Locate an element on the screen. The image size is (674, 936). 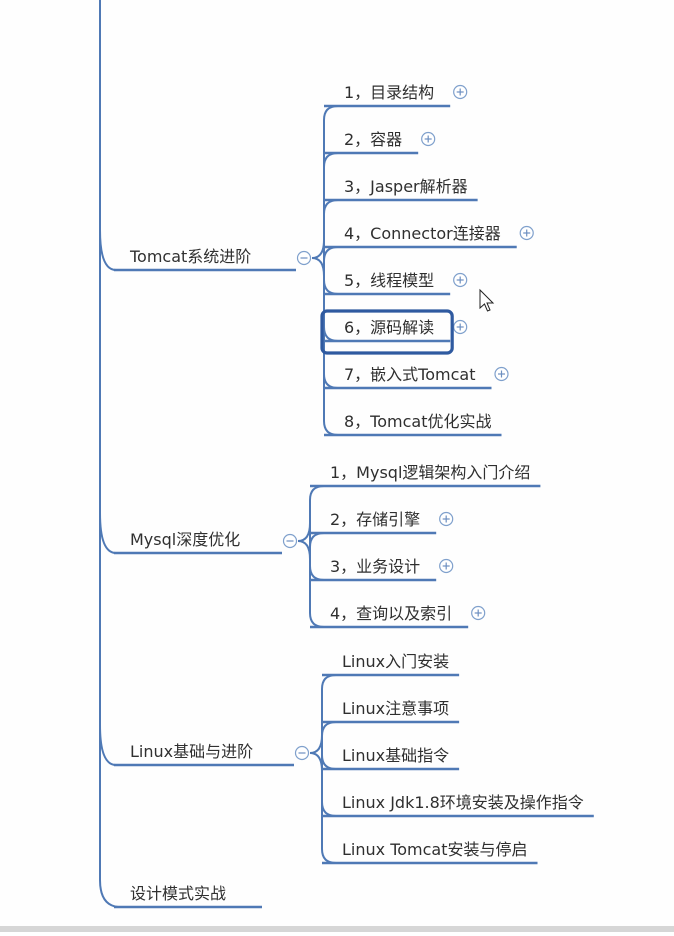
child-node-label: 4，查询以及索引 is located at coordinates (391, 613).